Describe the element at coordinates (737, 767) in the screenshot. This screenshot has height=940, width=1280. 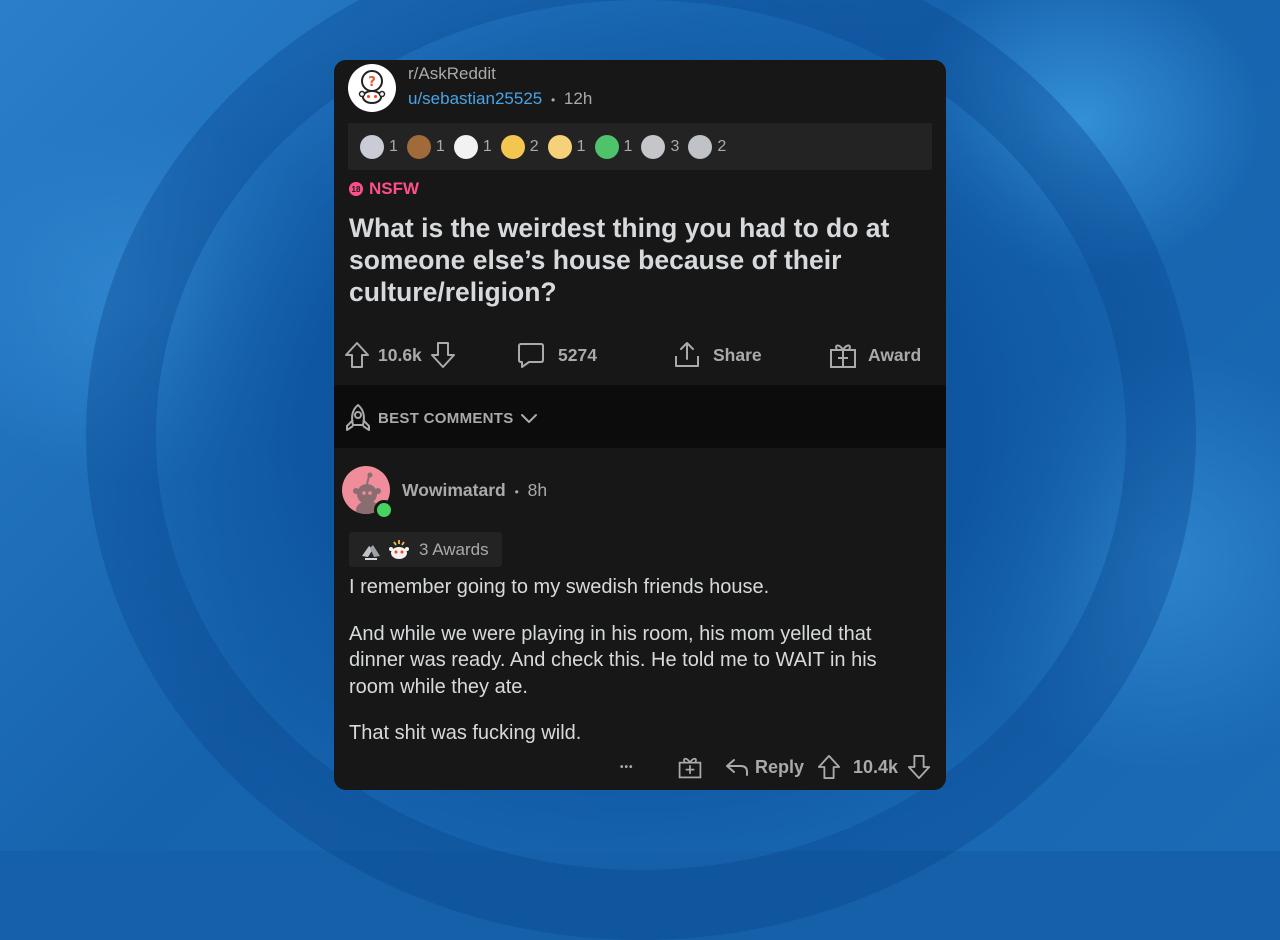
I see `reply-icon` at that location.